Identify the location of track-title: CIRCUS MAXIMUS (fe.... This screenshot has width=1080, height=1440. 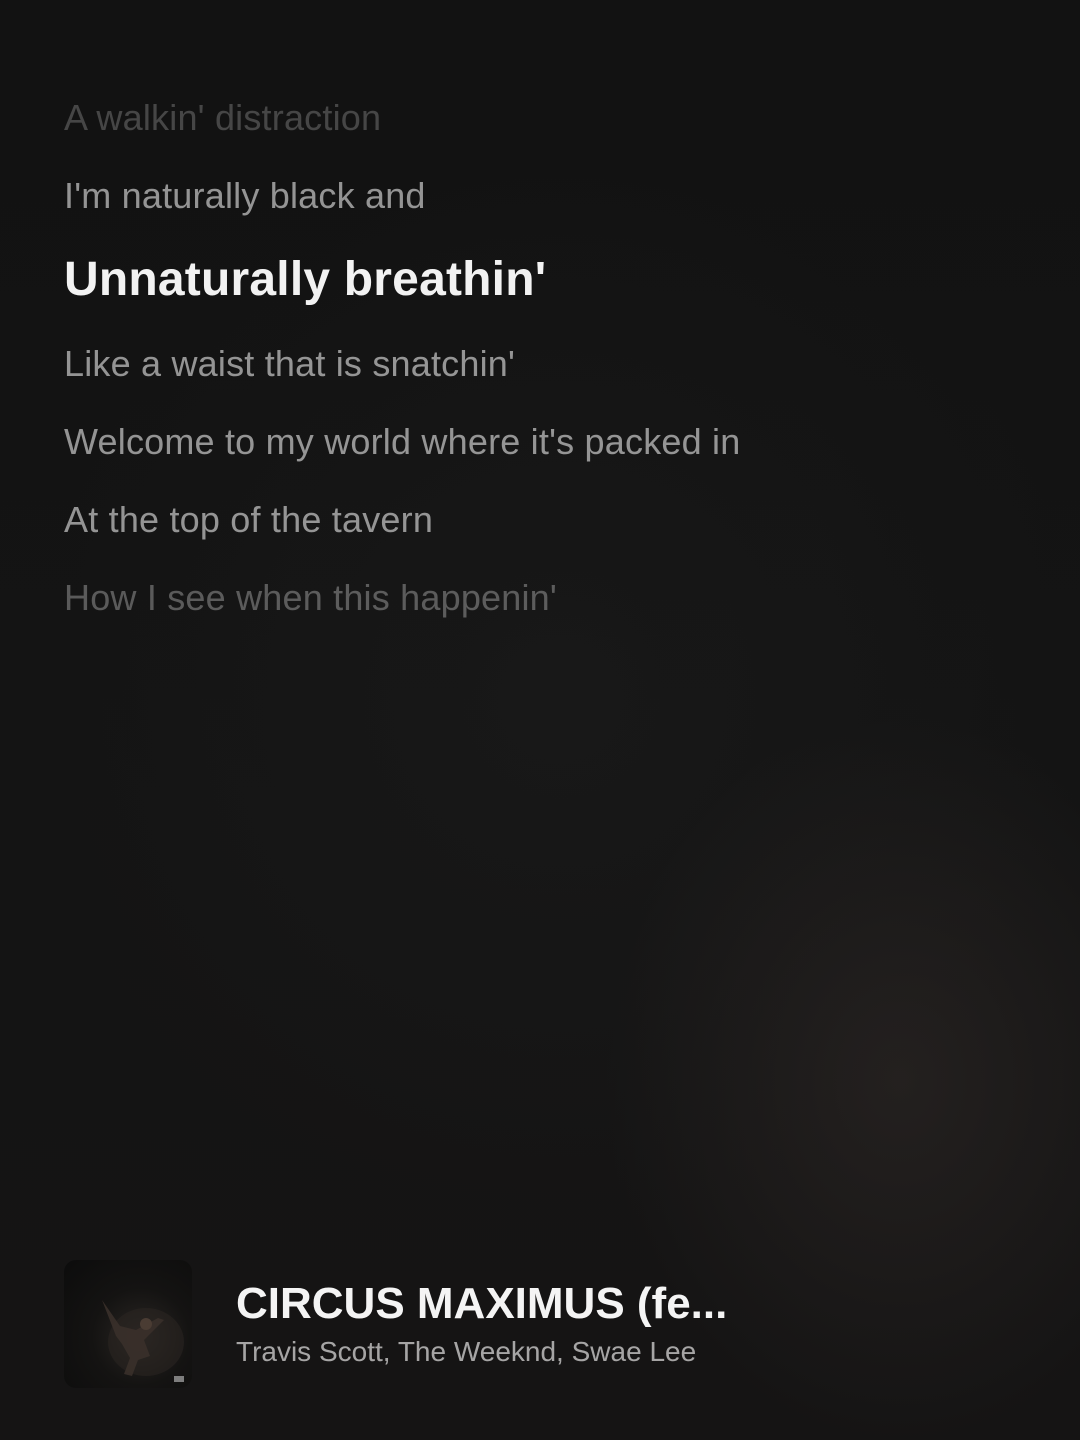
(481, 1304).